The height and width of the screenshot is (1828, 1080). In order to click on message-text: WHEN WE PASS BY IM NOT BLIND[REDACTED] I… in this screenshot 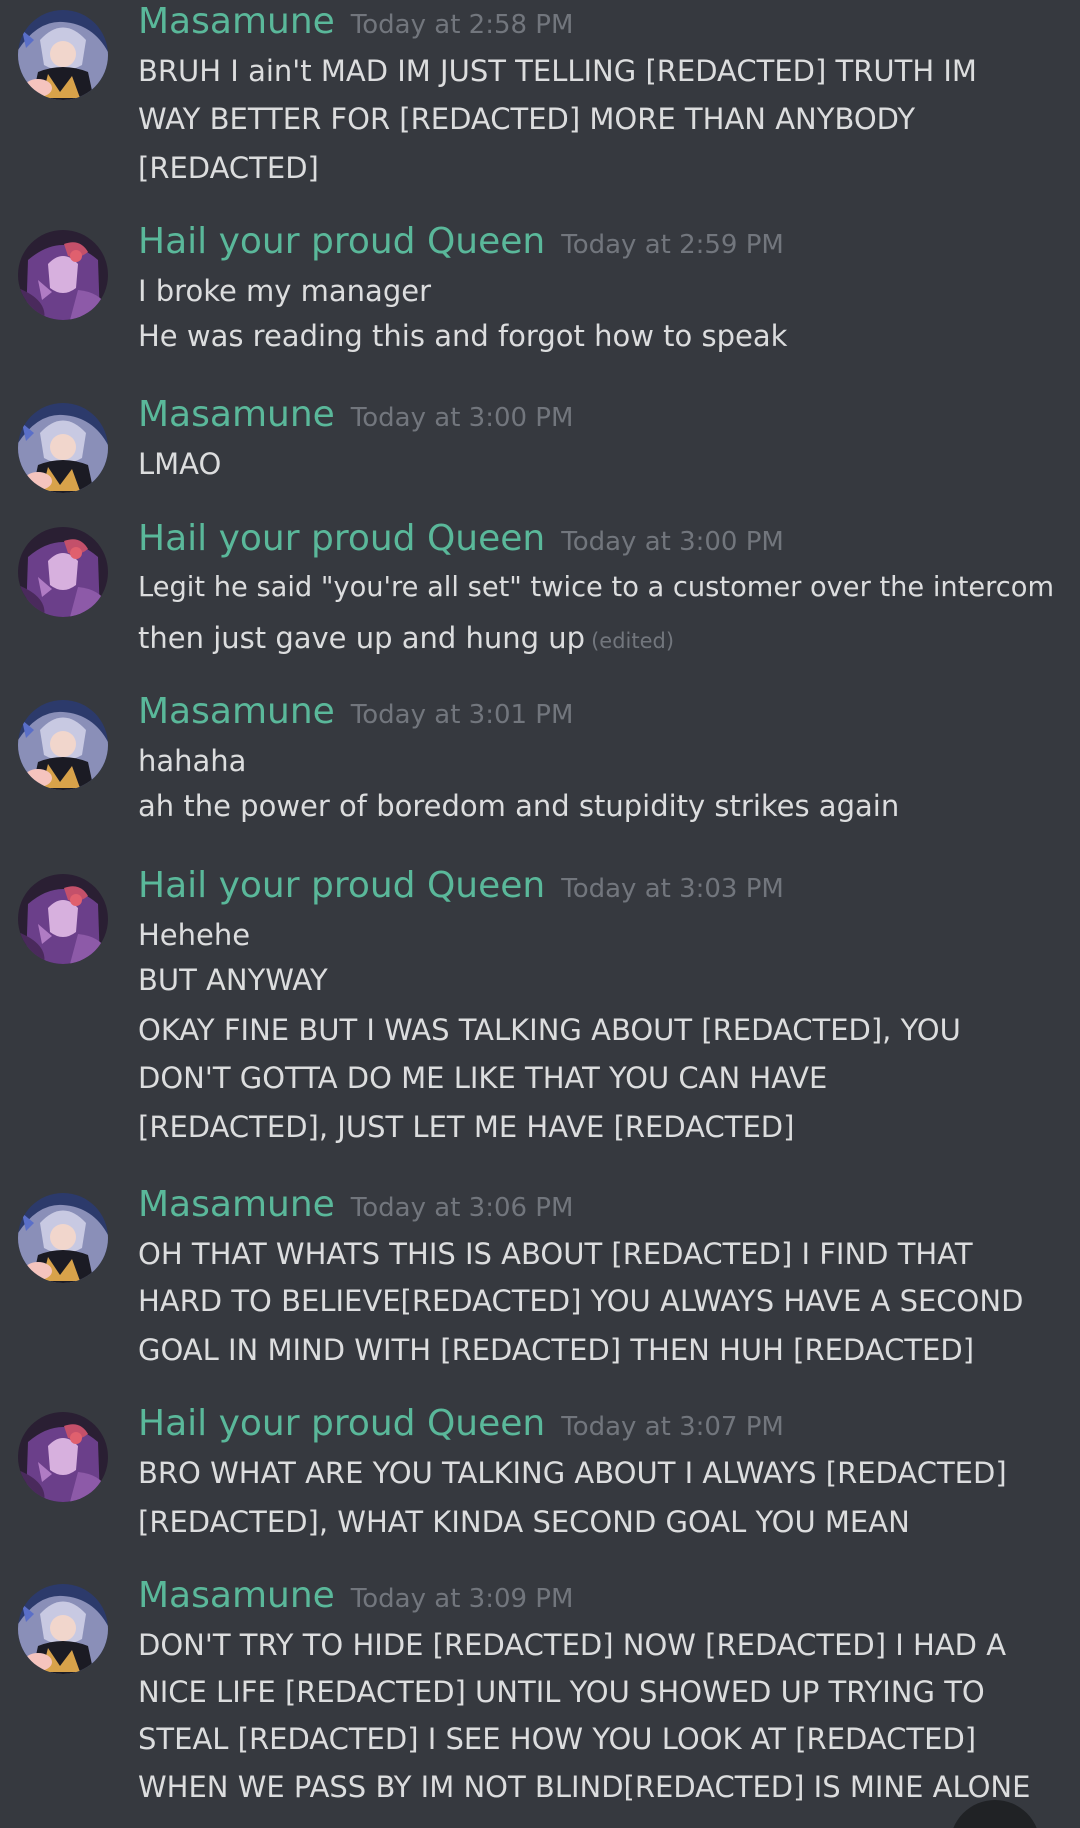, I will do `click(584, 1787)`.